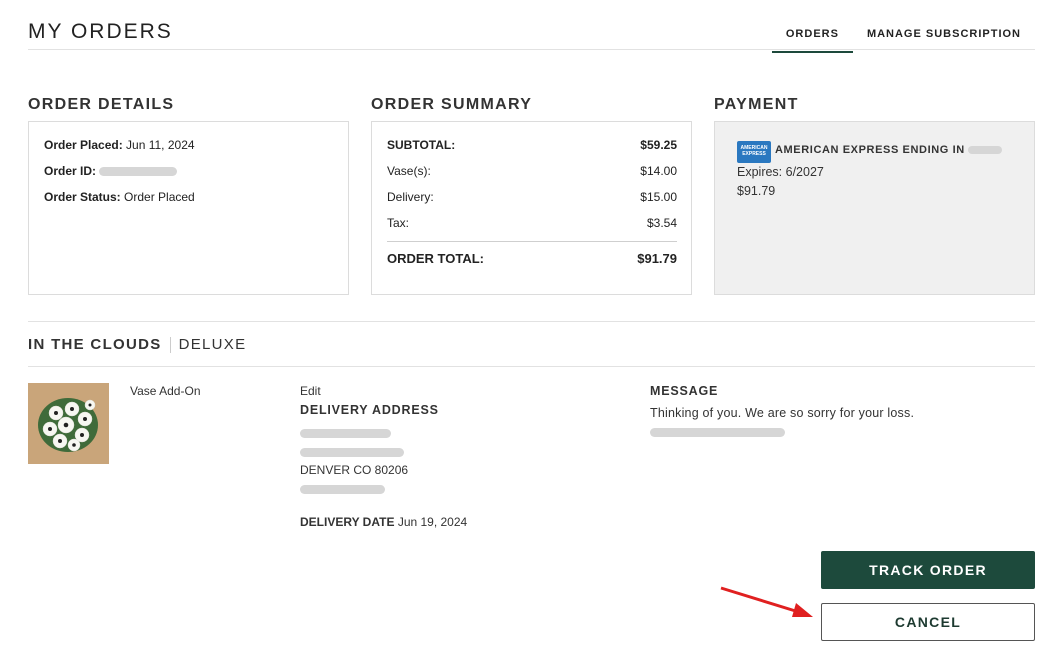 The image size is (1063, 664). Describe the element at coordinates (188, 208) in the screenshot. I see `order-details-box: Order Placed: Jun 11, 2024 Order ID` at that location.